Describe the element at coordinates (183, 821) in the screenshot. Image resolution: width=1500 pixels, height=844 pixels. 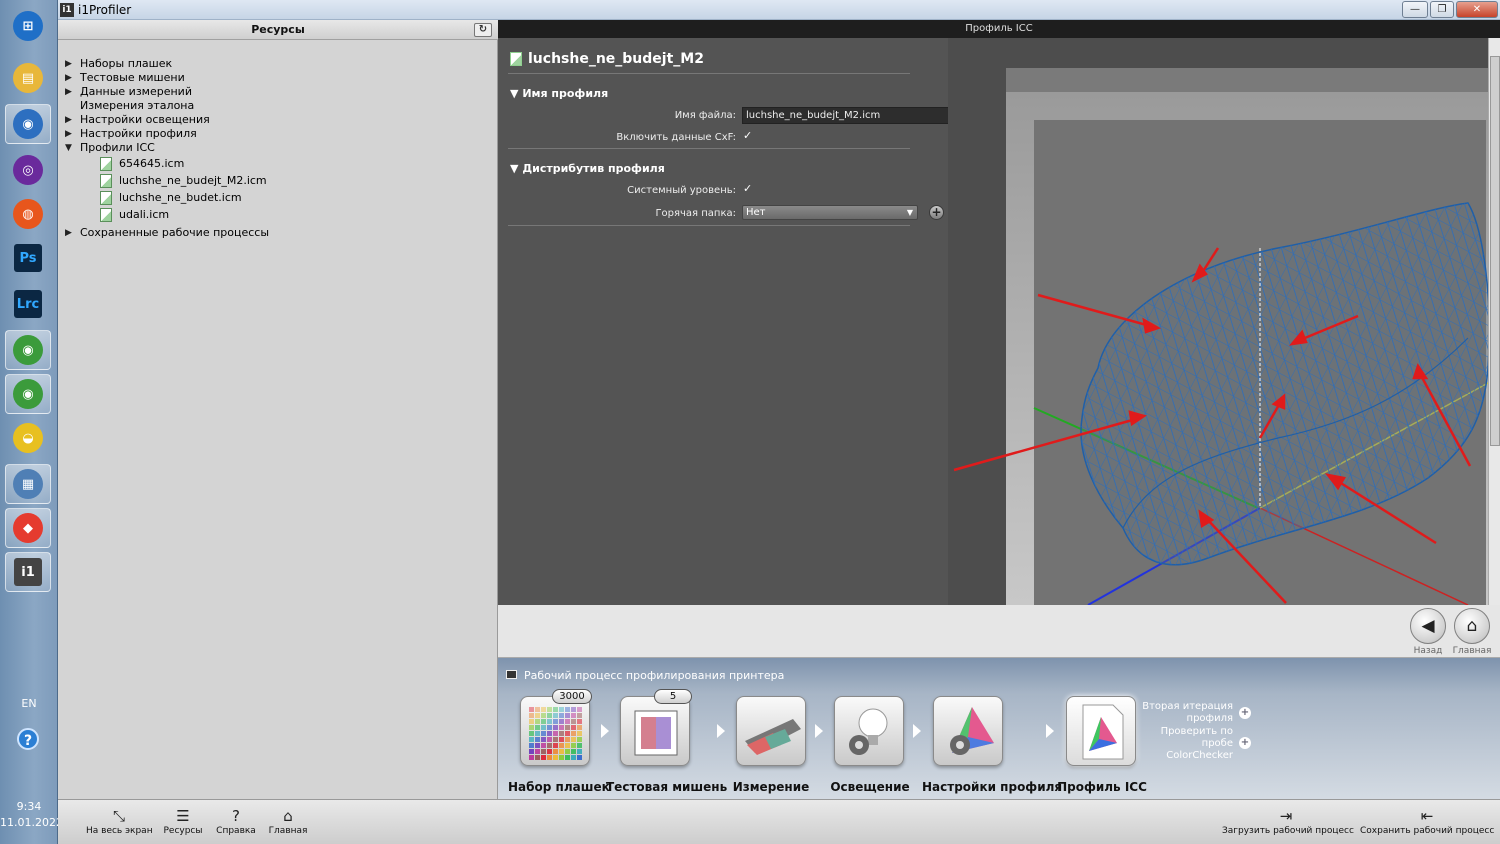
I see `resources-button: ☰ Ресурсы` at that location.